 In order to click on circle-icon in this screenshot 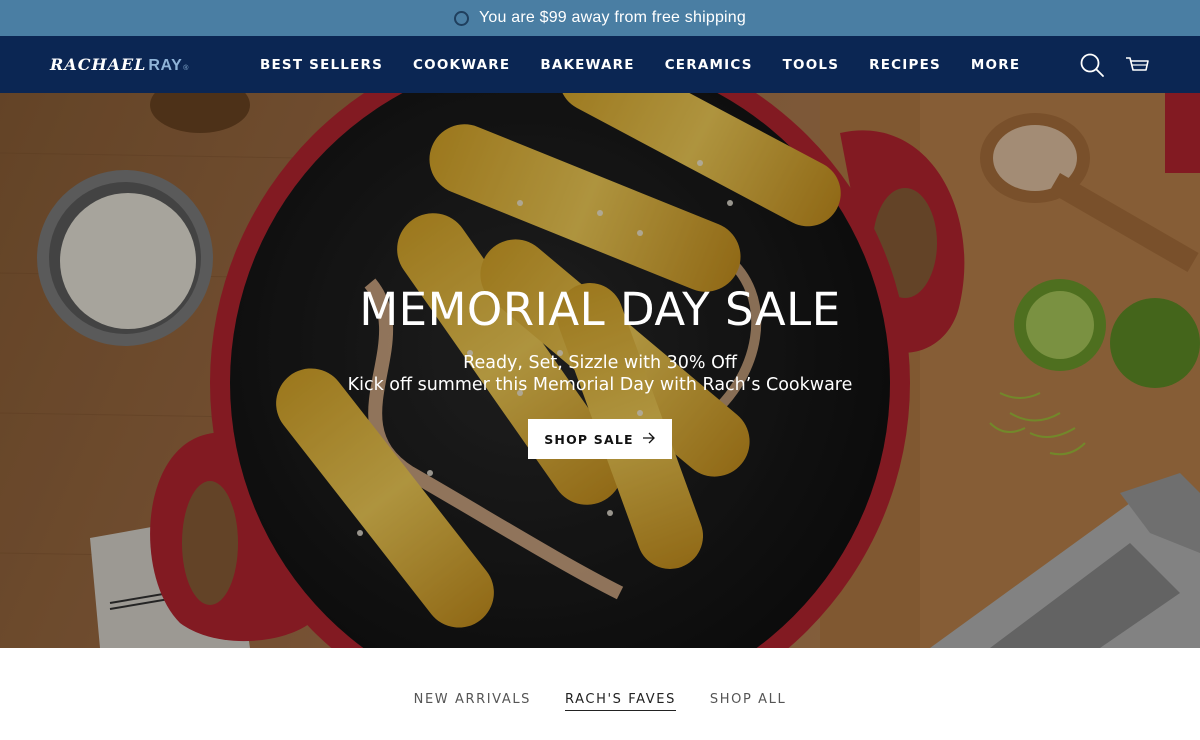, I will do `click(461, 18)`.